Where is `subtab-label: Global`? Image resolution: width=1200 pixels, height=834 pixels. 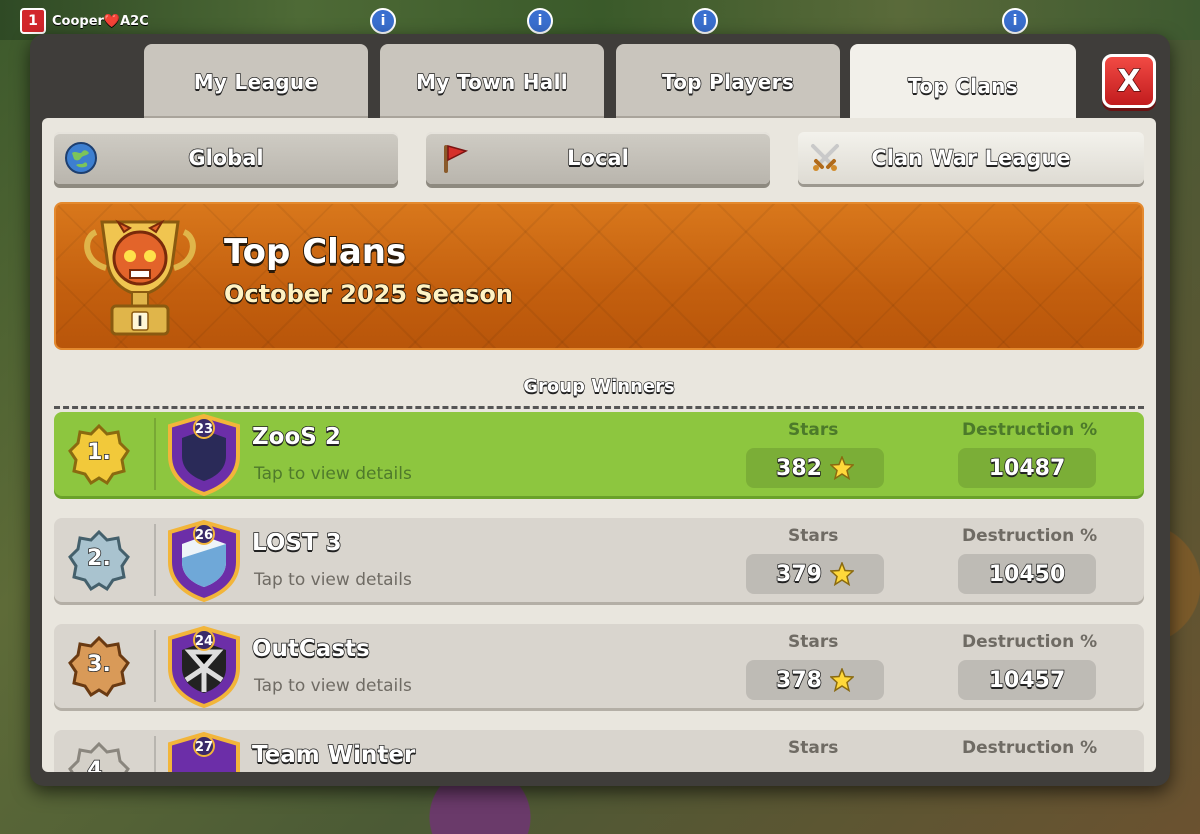 subtab-label: Global is located at coordinates (226, 157).